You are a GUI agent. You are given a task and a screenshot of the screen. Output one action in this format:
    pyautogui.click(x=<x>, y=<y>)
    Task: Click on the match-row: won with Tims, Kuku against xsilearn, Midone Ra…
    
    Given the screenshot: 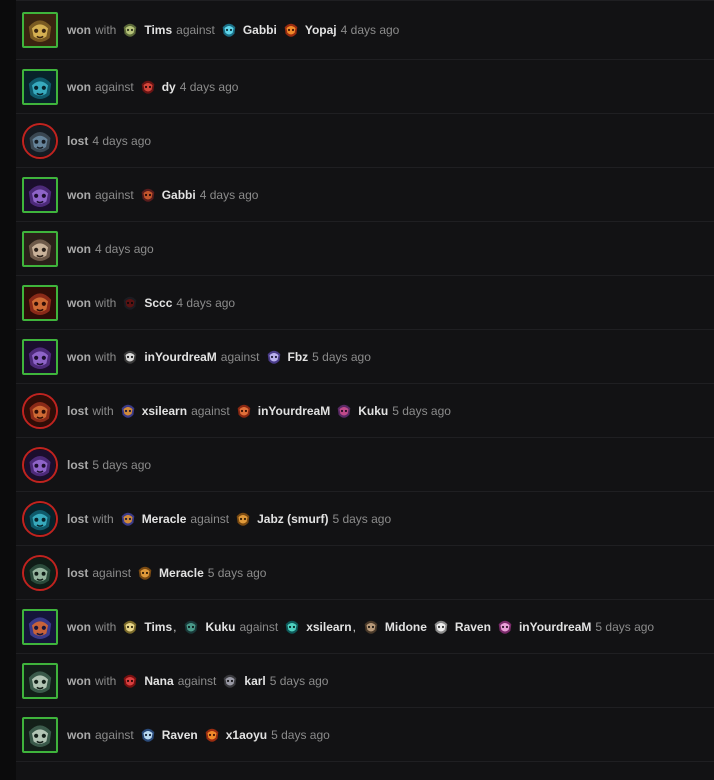 What is the action you would take?
    pyautogui.click(x=365, y=627)
    